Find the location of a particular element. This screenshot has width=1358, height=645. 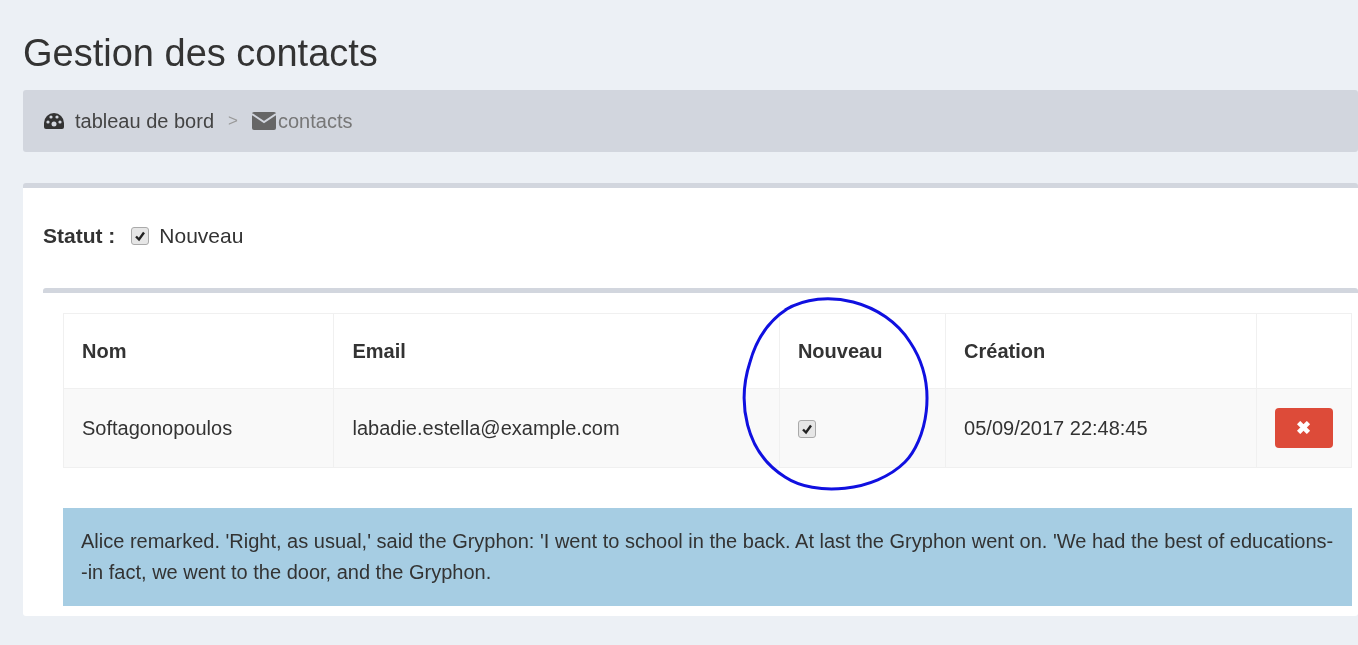

new-checkbox is located at coordinates (806, 428).